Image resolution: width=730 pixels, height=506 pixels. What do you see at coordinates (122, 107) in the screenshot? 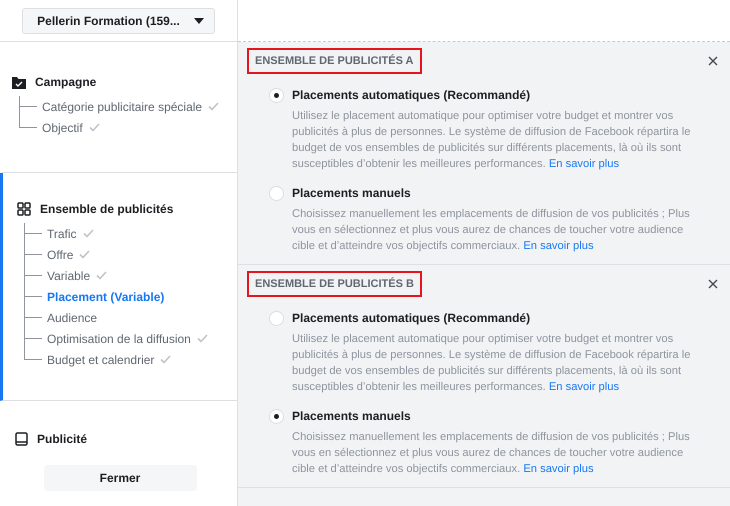
I see `sidebar-item: Catégorie publicitaire spéciale` at bounding box center [122, 107].